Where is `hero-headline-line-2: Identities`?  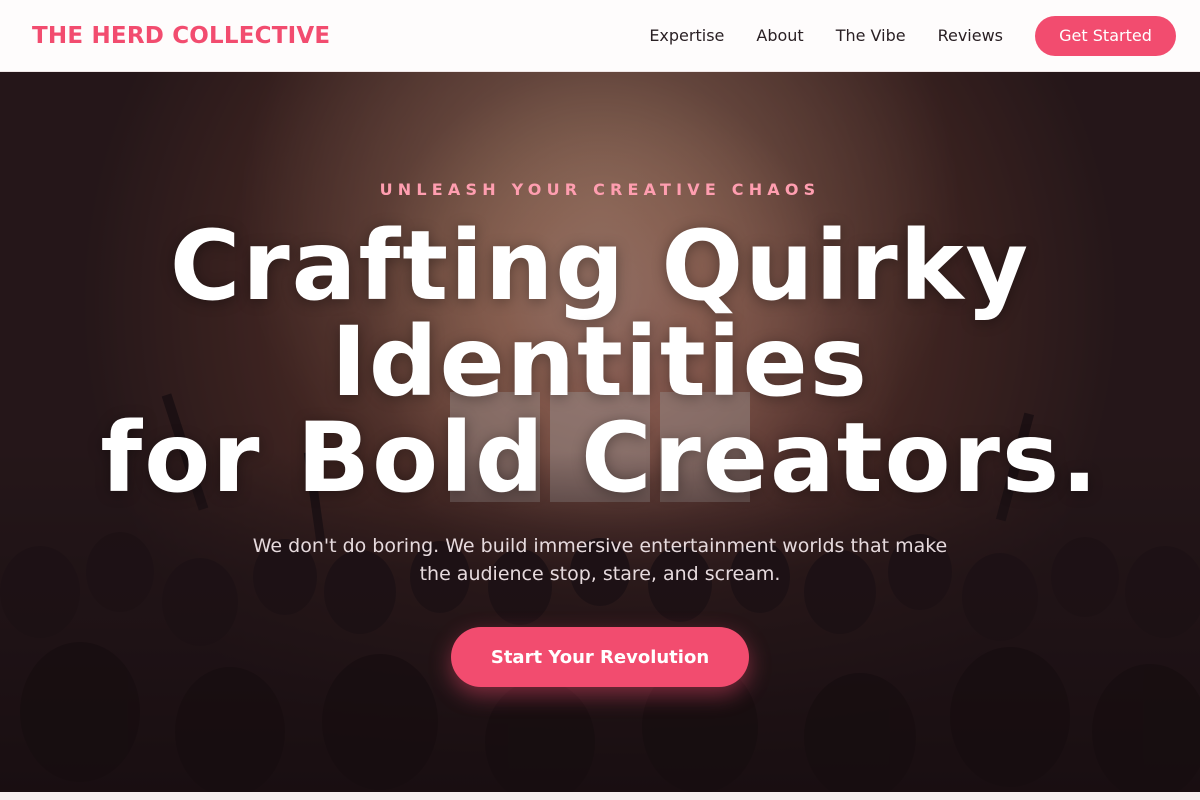 hero-headline-line-2: Identities is located at coordinates (600, 362).